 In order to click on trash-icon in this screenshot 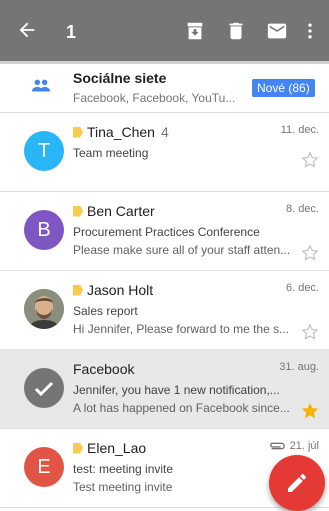, I will do `click(236, 31)`.